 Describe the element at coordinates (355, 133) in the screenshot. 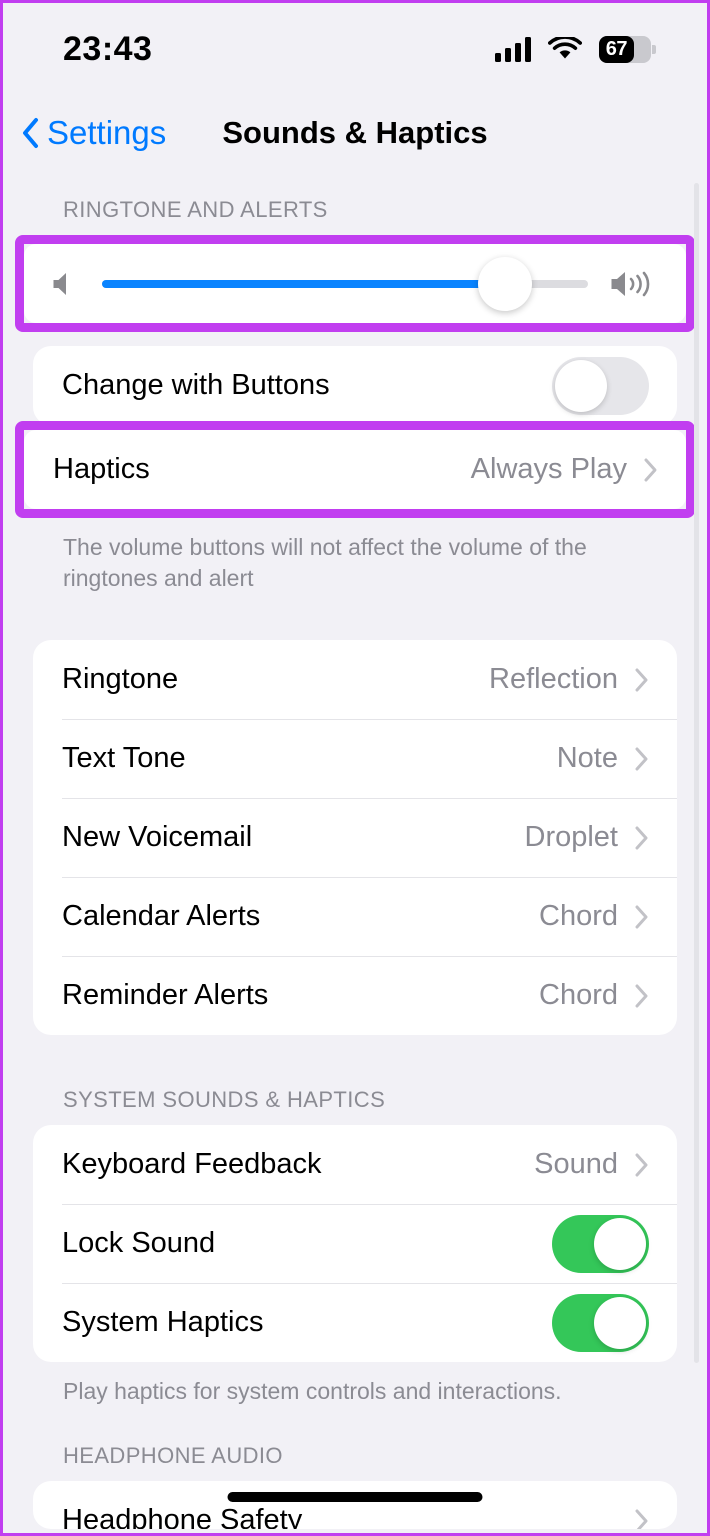

I see `navigation-bar: Settings Sounds & Haptics` at that location.